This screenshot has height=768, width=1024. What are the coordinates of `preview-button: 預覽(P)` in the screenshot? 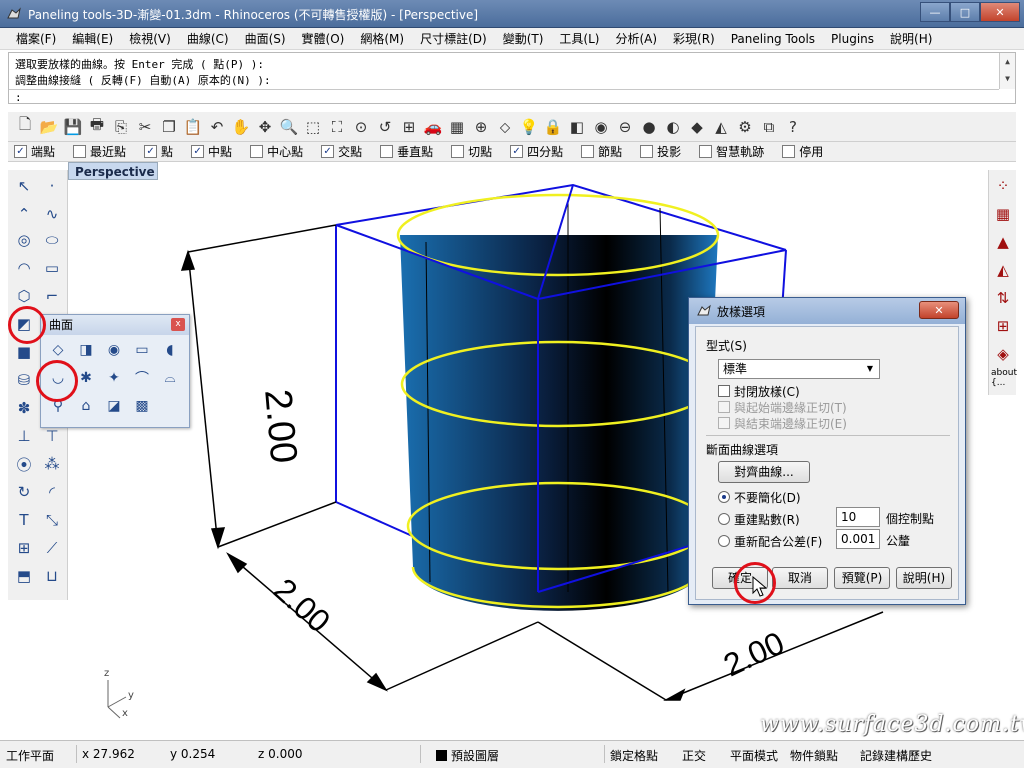 It's located at (862, 578).